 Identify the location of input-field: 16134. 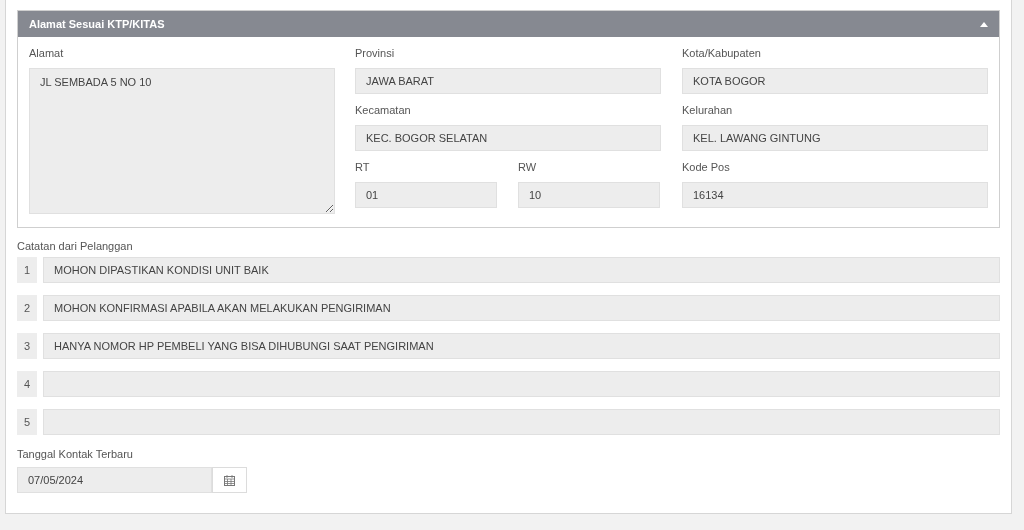
(835, 195).